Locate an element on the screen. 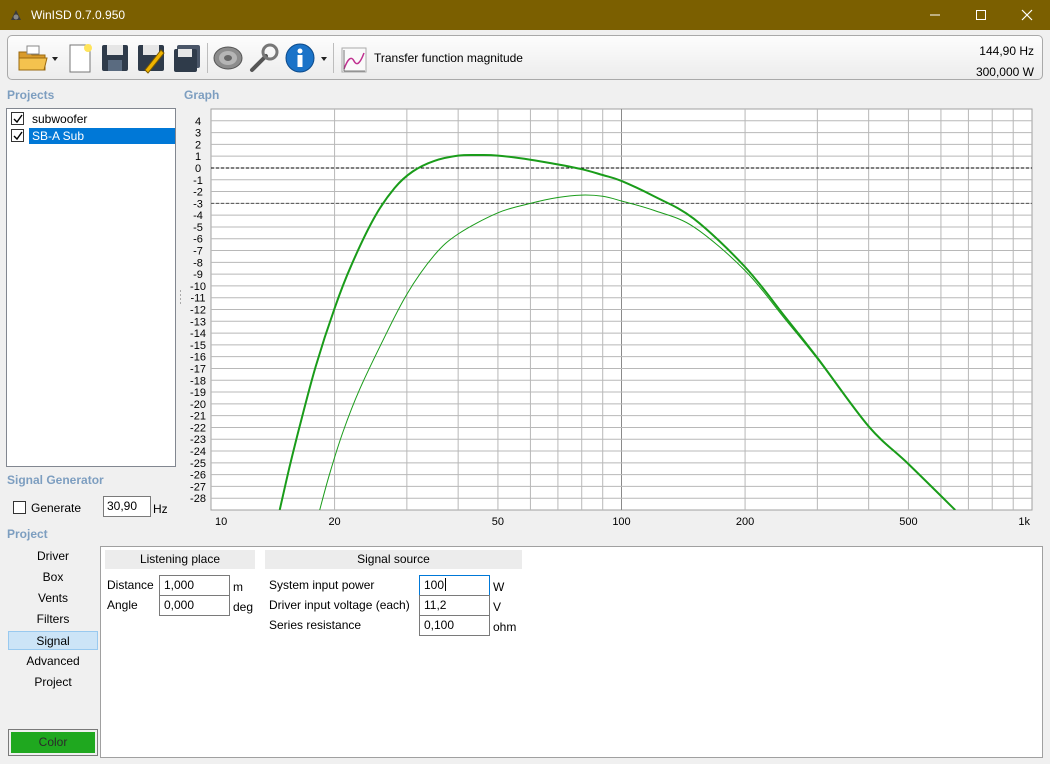  y-tick-label: 0 is located at coordinates (198, 169).